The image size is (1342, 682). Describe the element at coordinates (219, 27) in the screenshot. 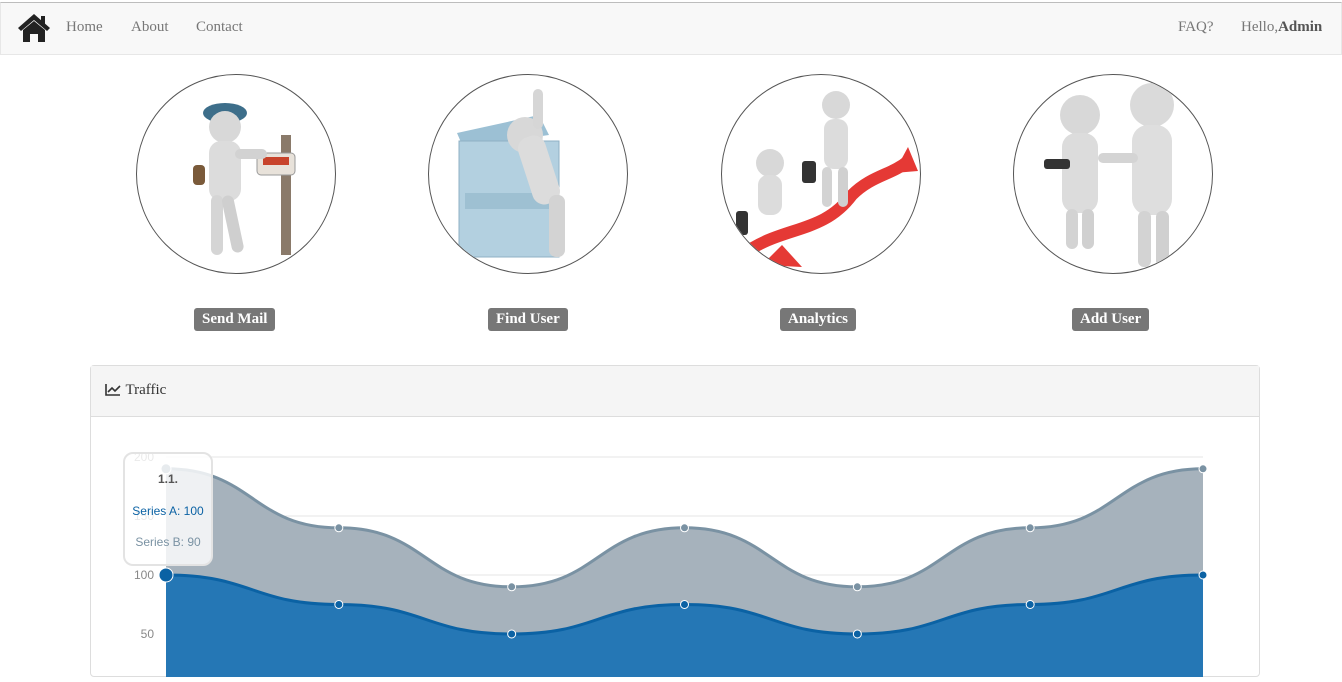

I see `nav-contact-link: Contact` at that location.